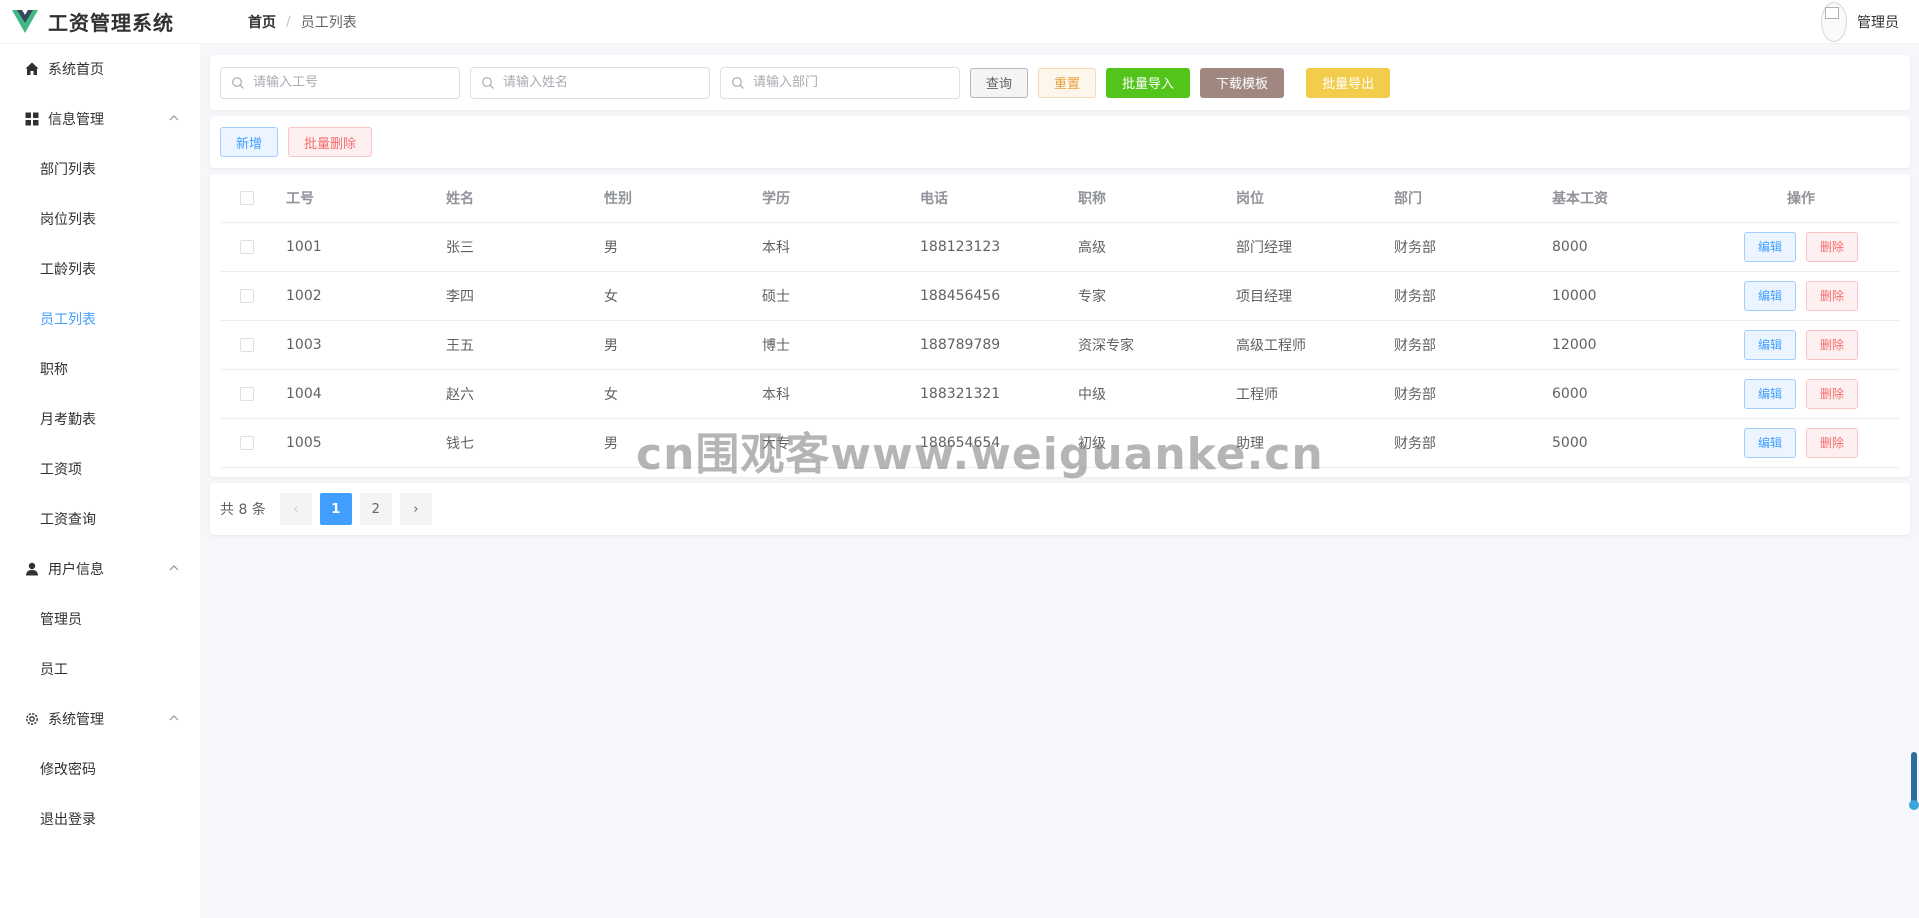  Describe the element at coordinates (375, 509) in the screenshot. I see `page-button-2: 2` at that location.